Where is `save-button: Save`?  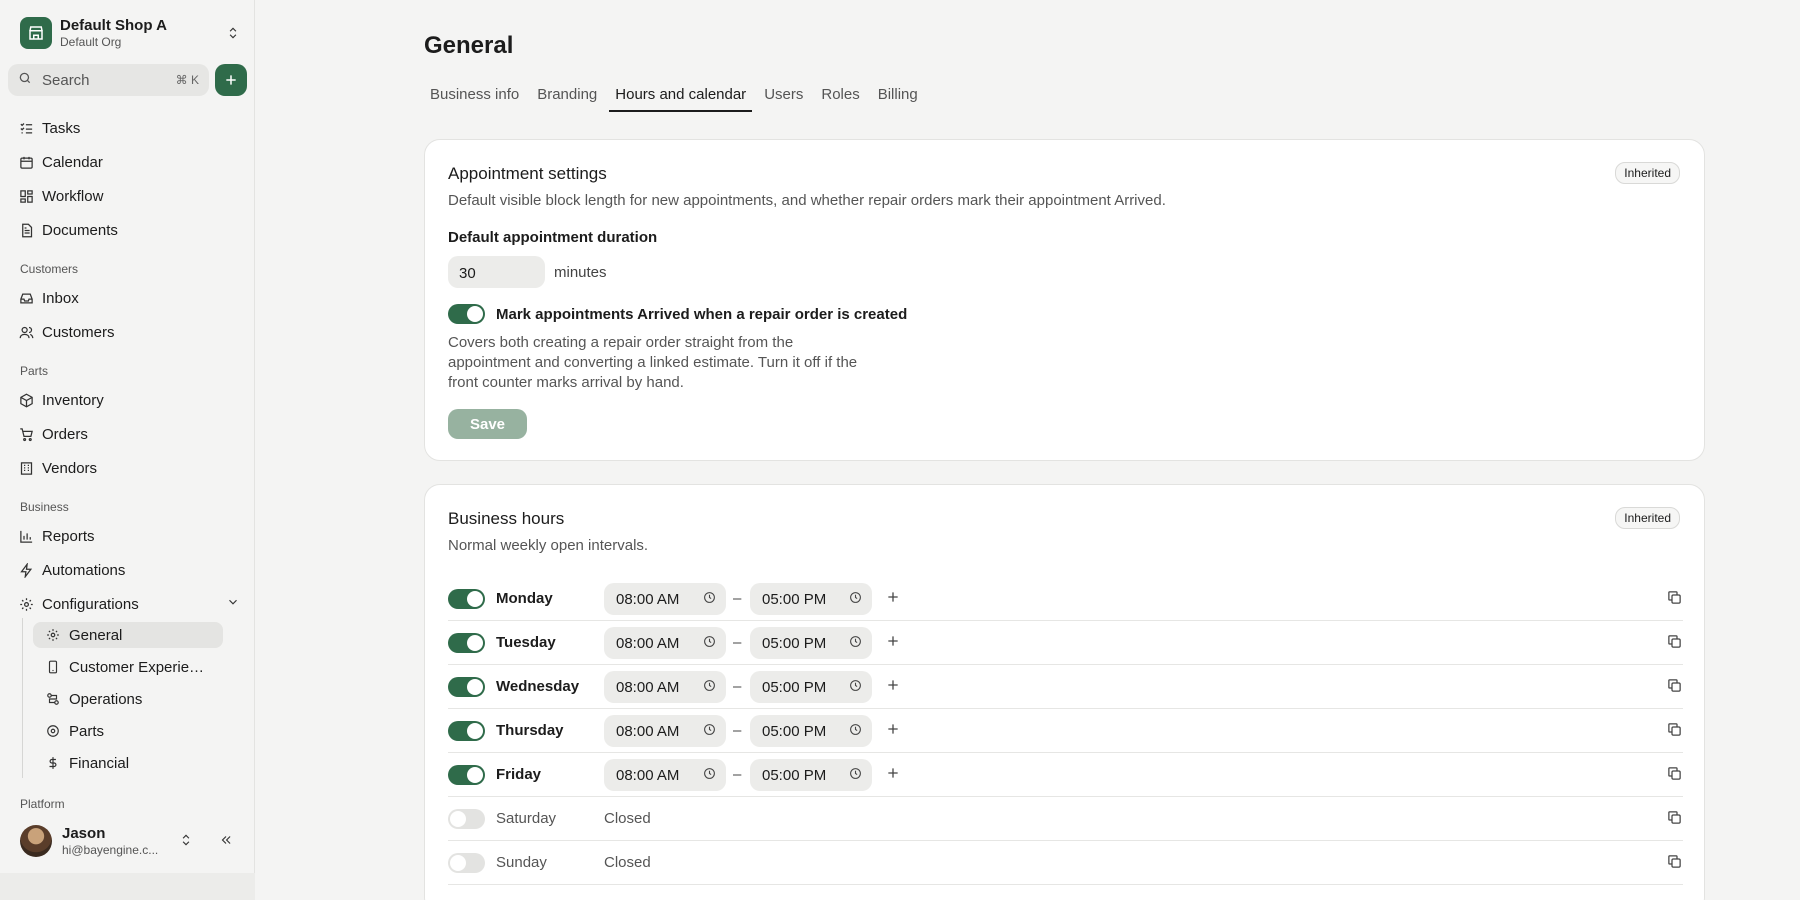 save-button: Save is located at coordinates (487, 424).